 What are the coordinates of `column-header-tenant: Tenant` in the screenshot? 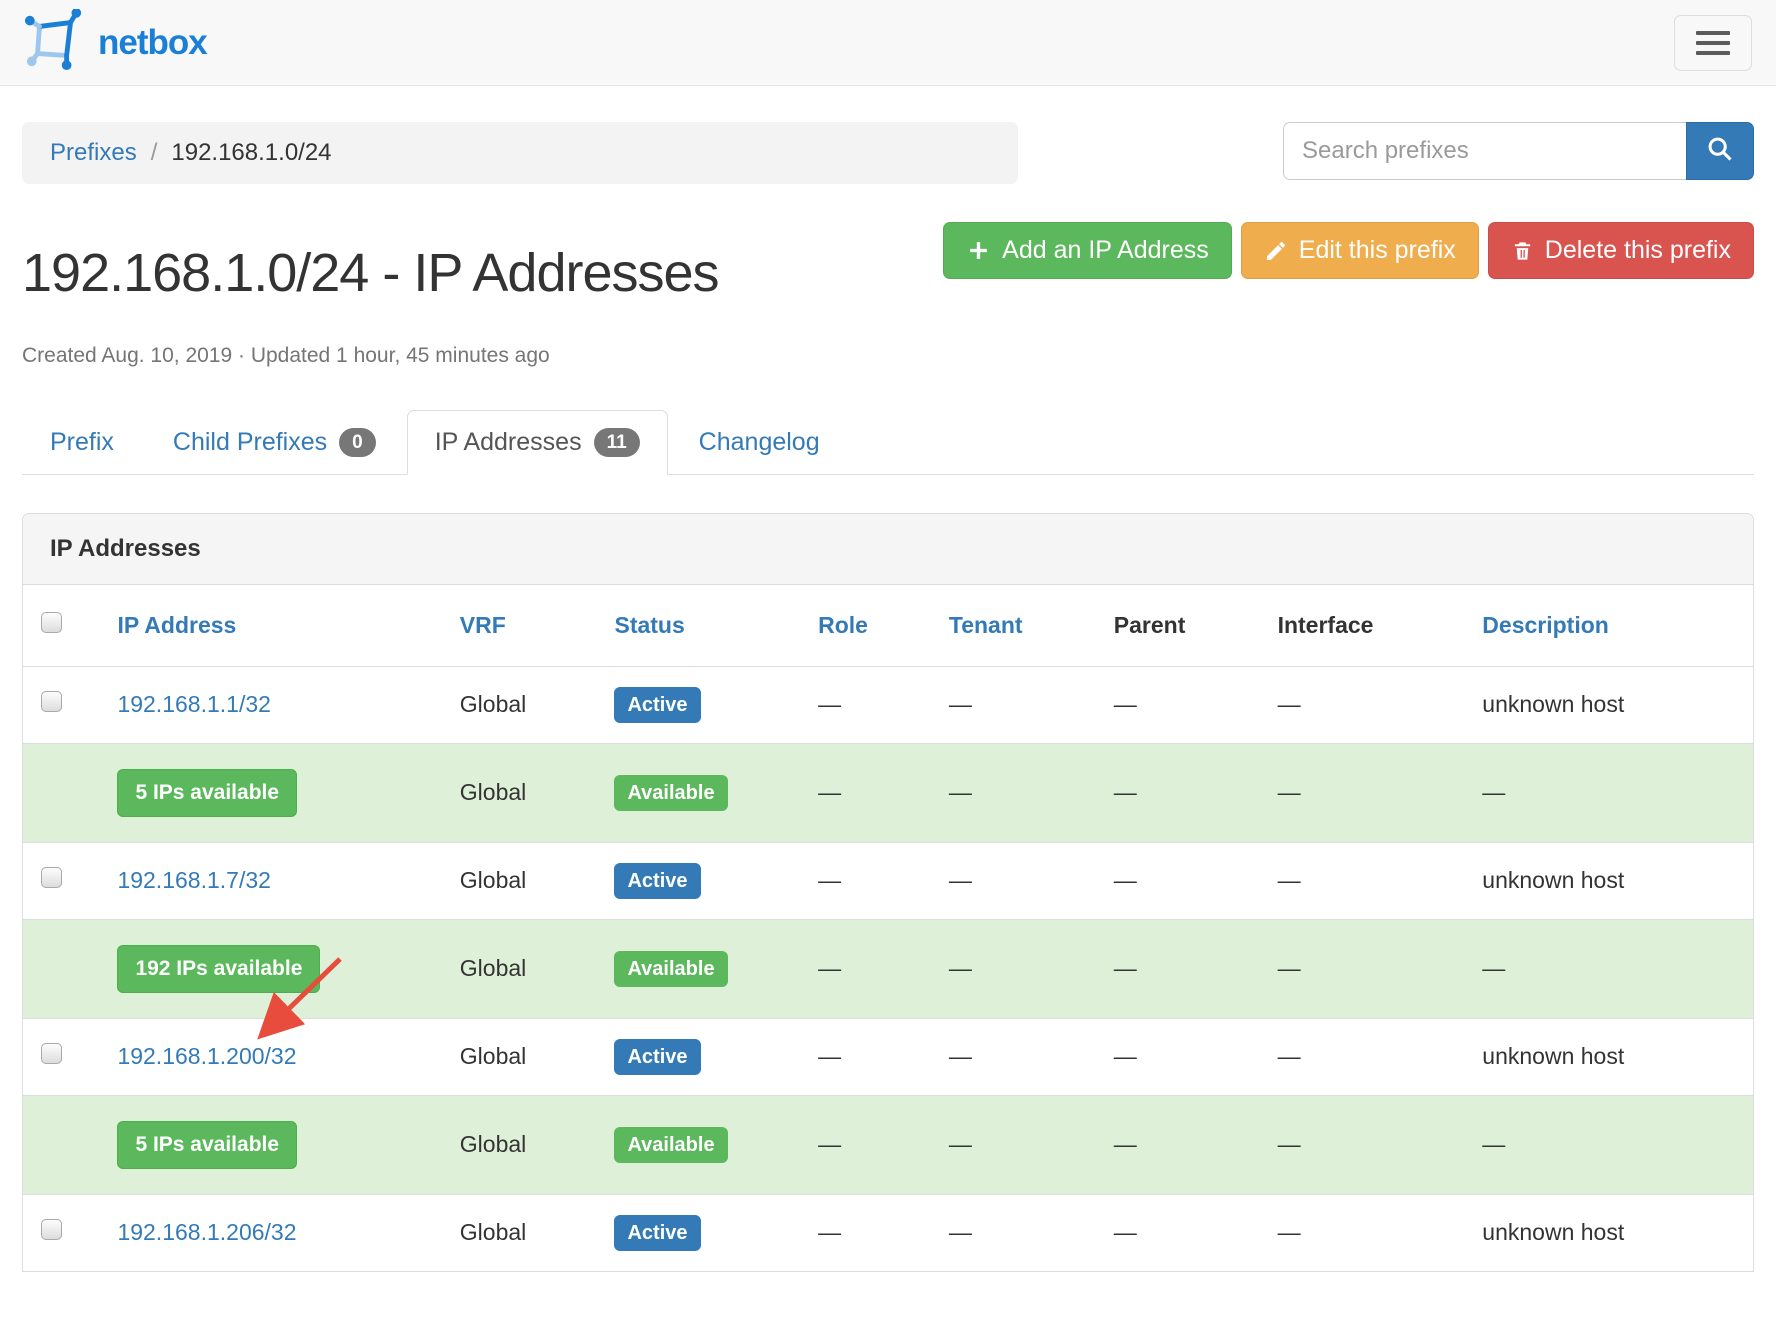 It's located at (1023, 626).